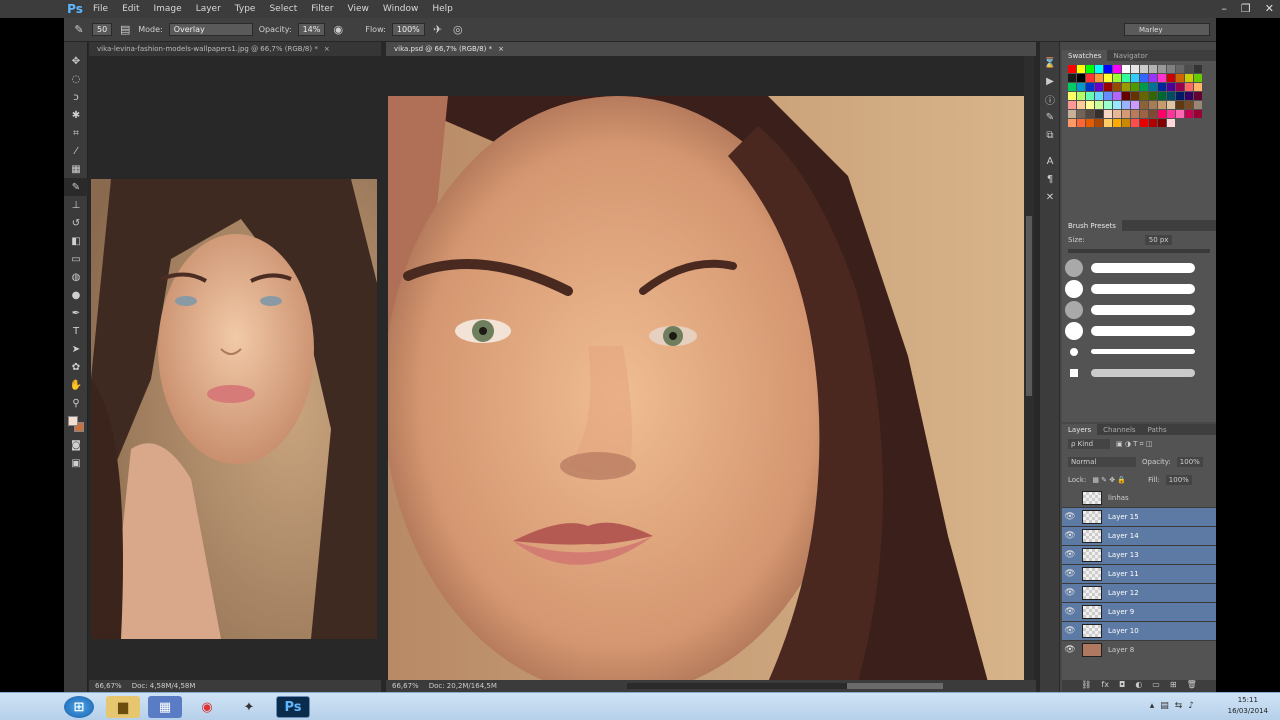 The image size is (1280, 720). Describe the element at coordinates (711, 49) in the screenshot. I see `doc-tab-painting: vika.psd @ 66,7% (RGB/8) * ×` at that location.